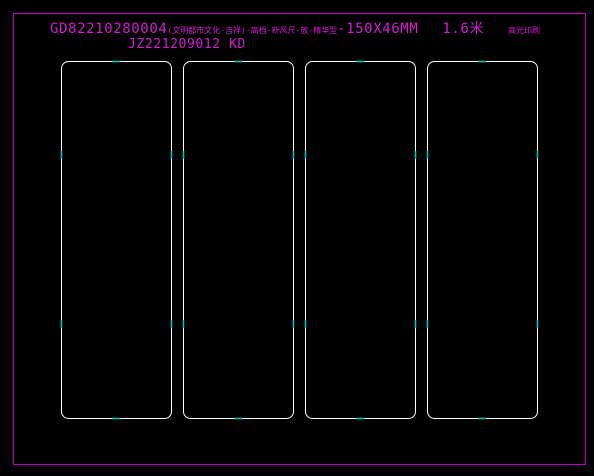  What do you see at coordinates (252, 30) in the screenshot?
I see `product-description: (文明都市文化-吉祥)-高档-新风尺-放-精华型` at bounding box center [252, 30].